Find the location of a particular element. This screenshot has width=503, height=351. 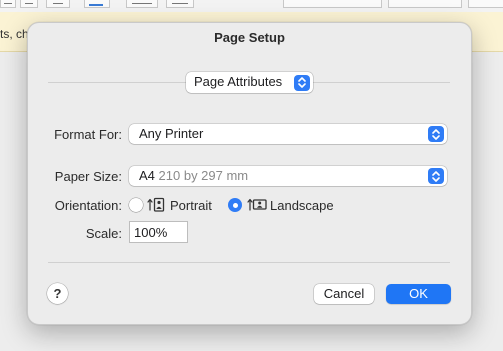

ok-button: OK is located at coordinates (418, 294).